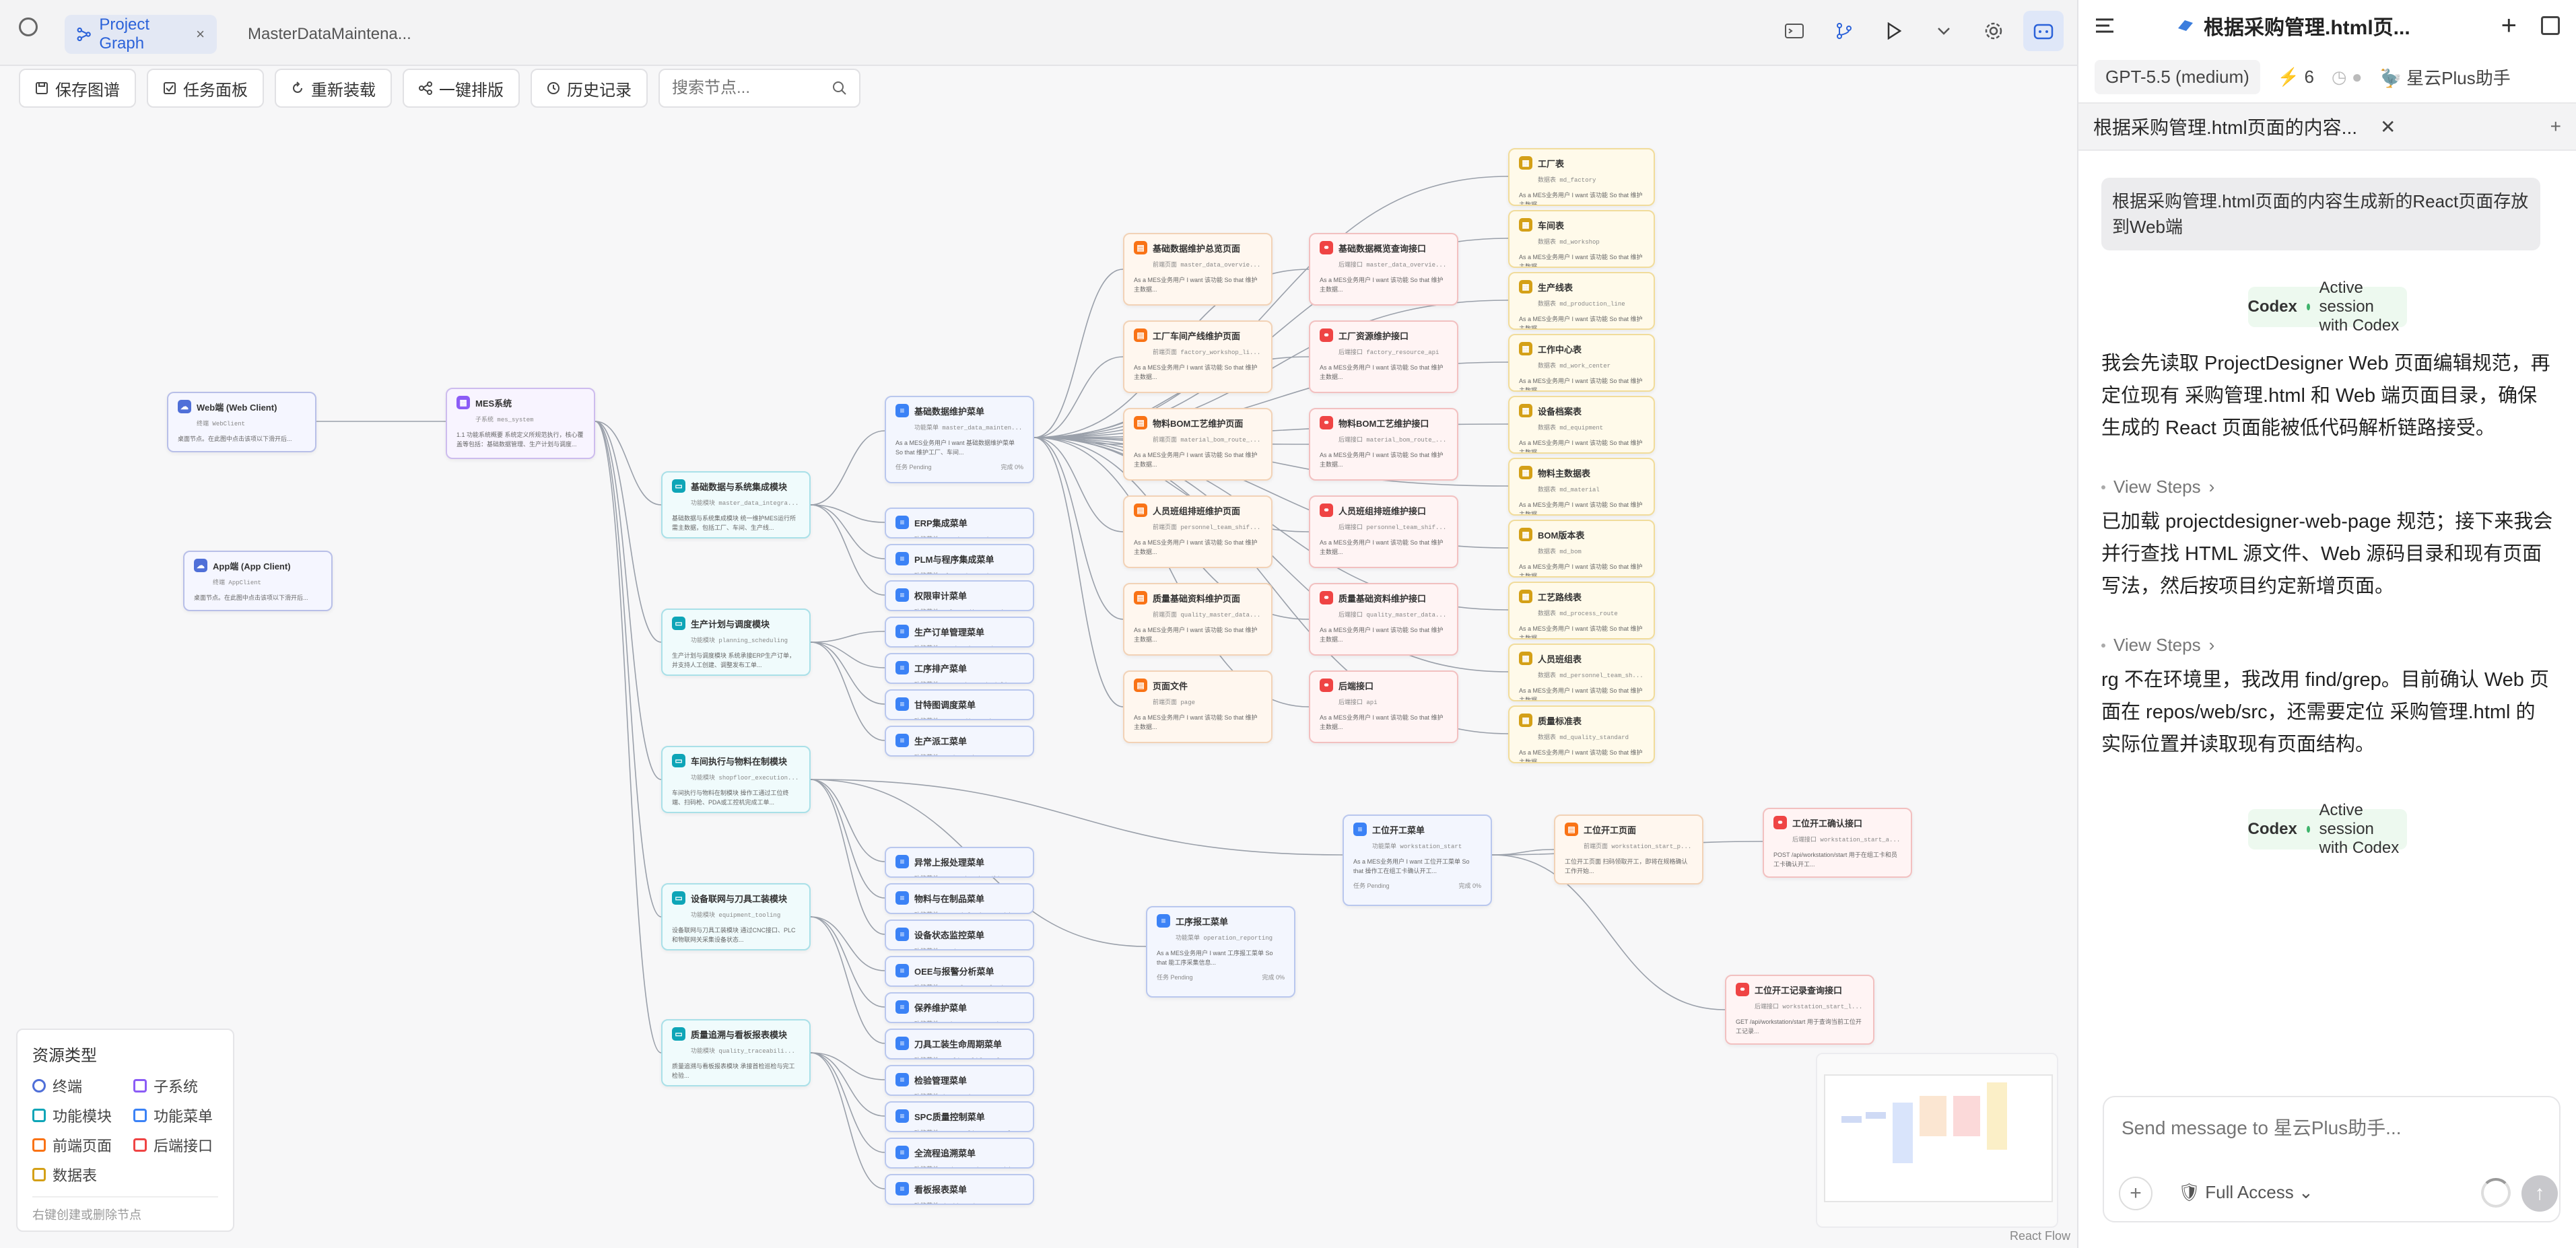 This screenshot has width=2576, height=1248. What do you see at coordinates (1525, 286) in the screenshot?
I see `table-icon: ▦` at bounding box center [1525, 286].